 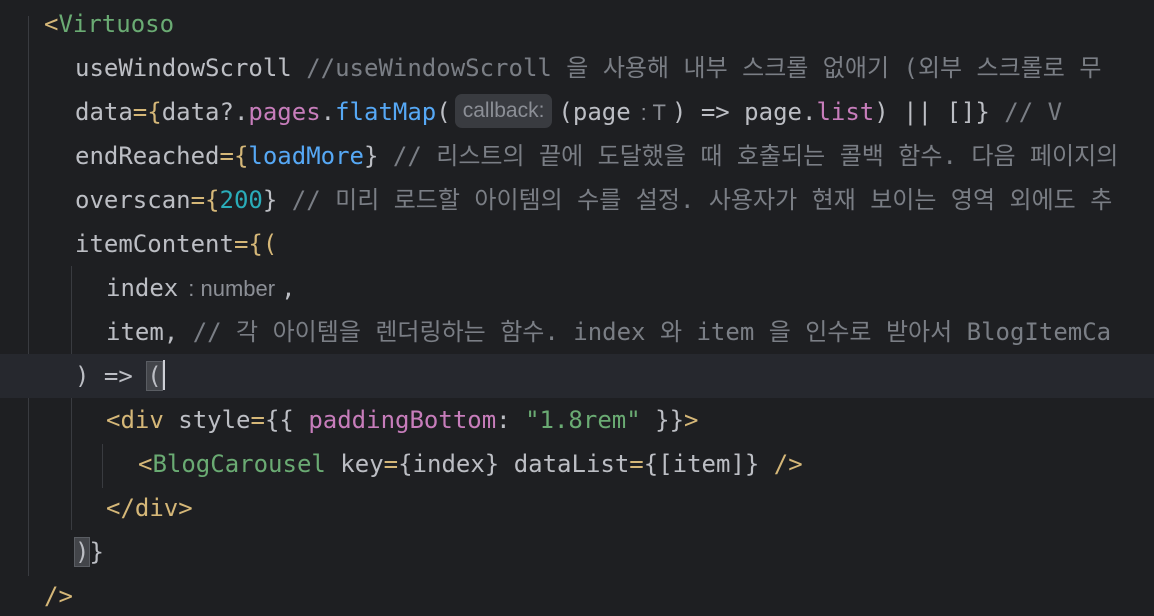 What do you see at coordinates (241, 200) in the screenshot?
I see `code-token: 200` at bounding box center [241, 200].